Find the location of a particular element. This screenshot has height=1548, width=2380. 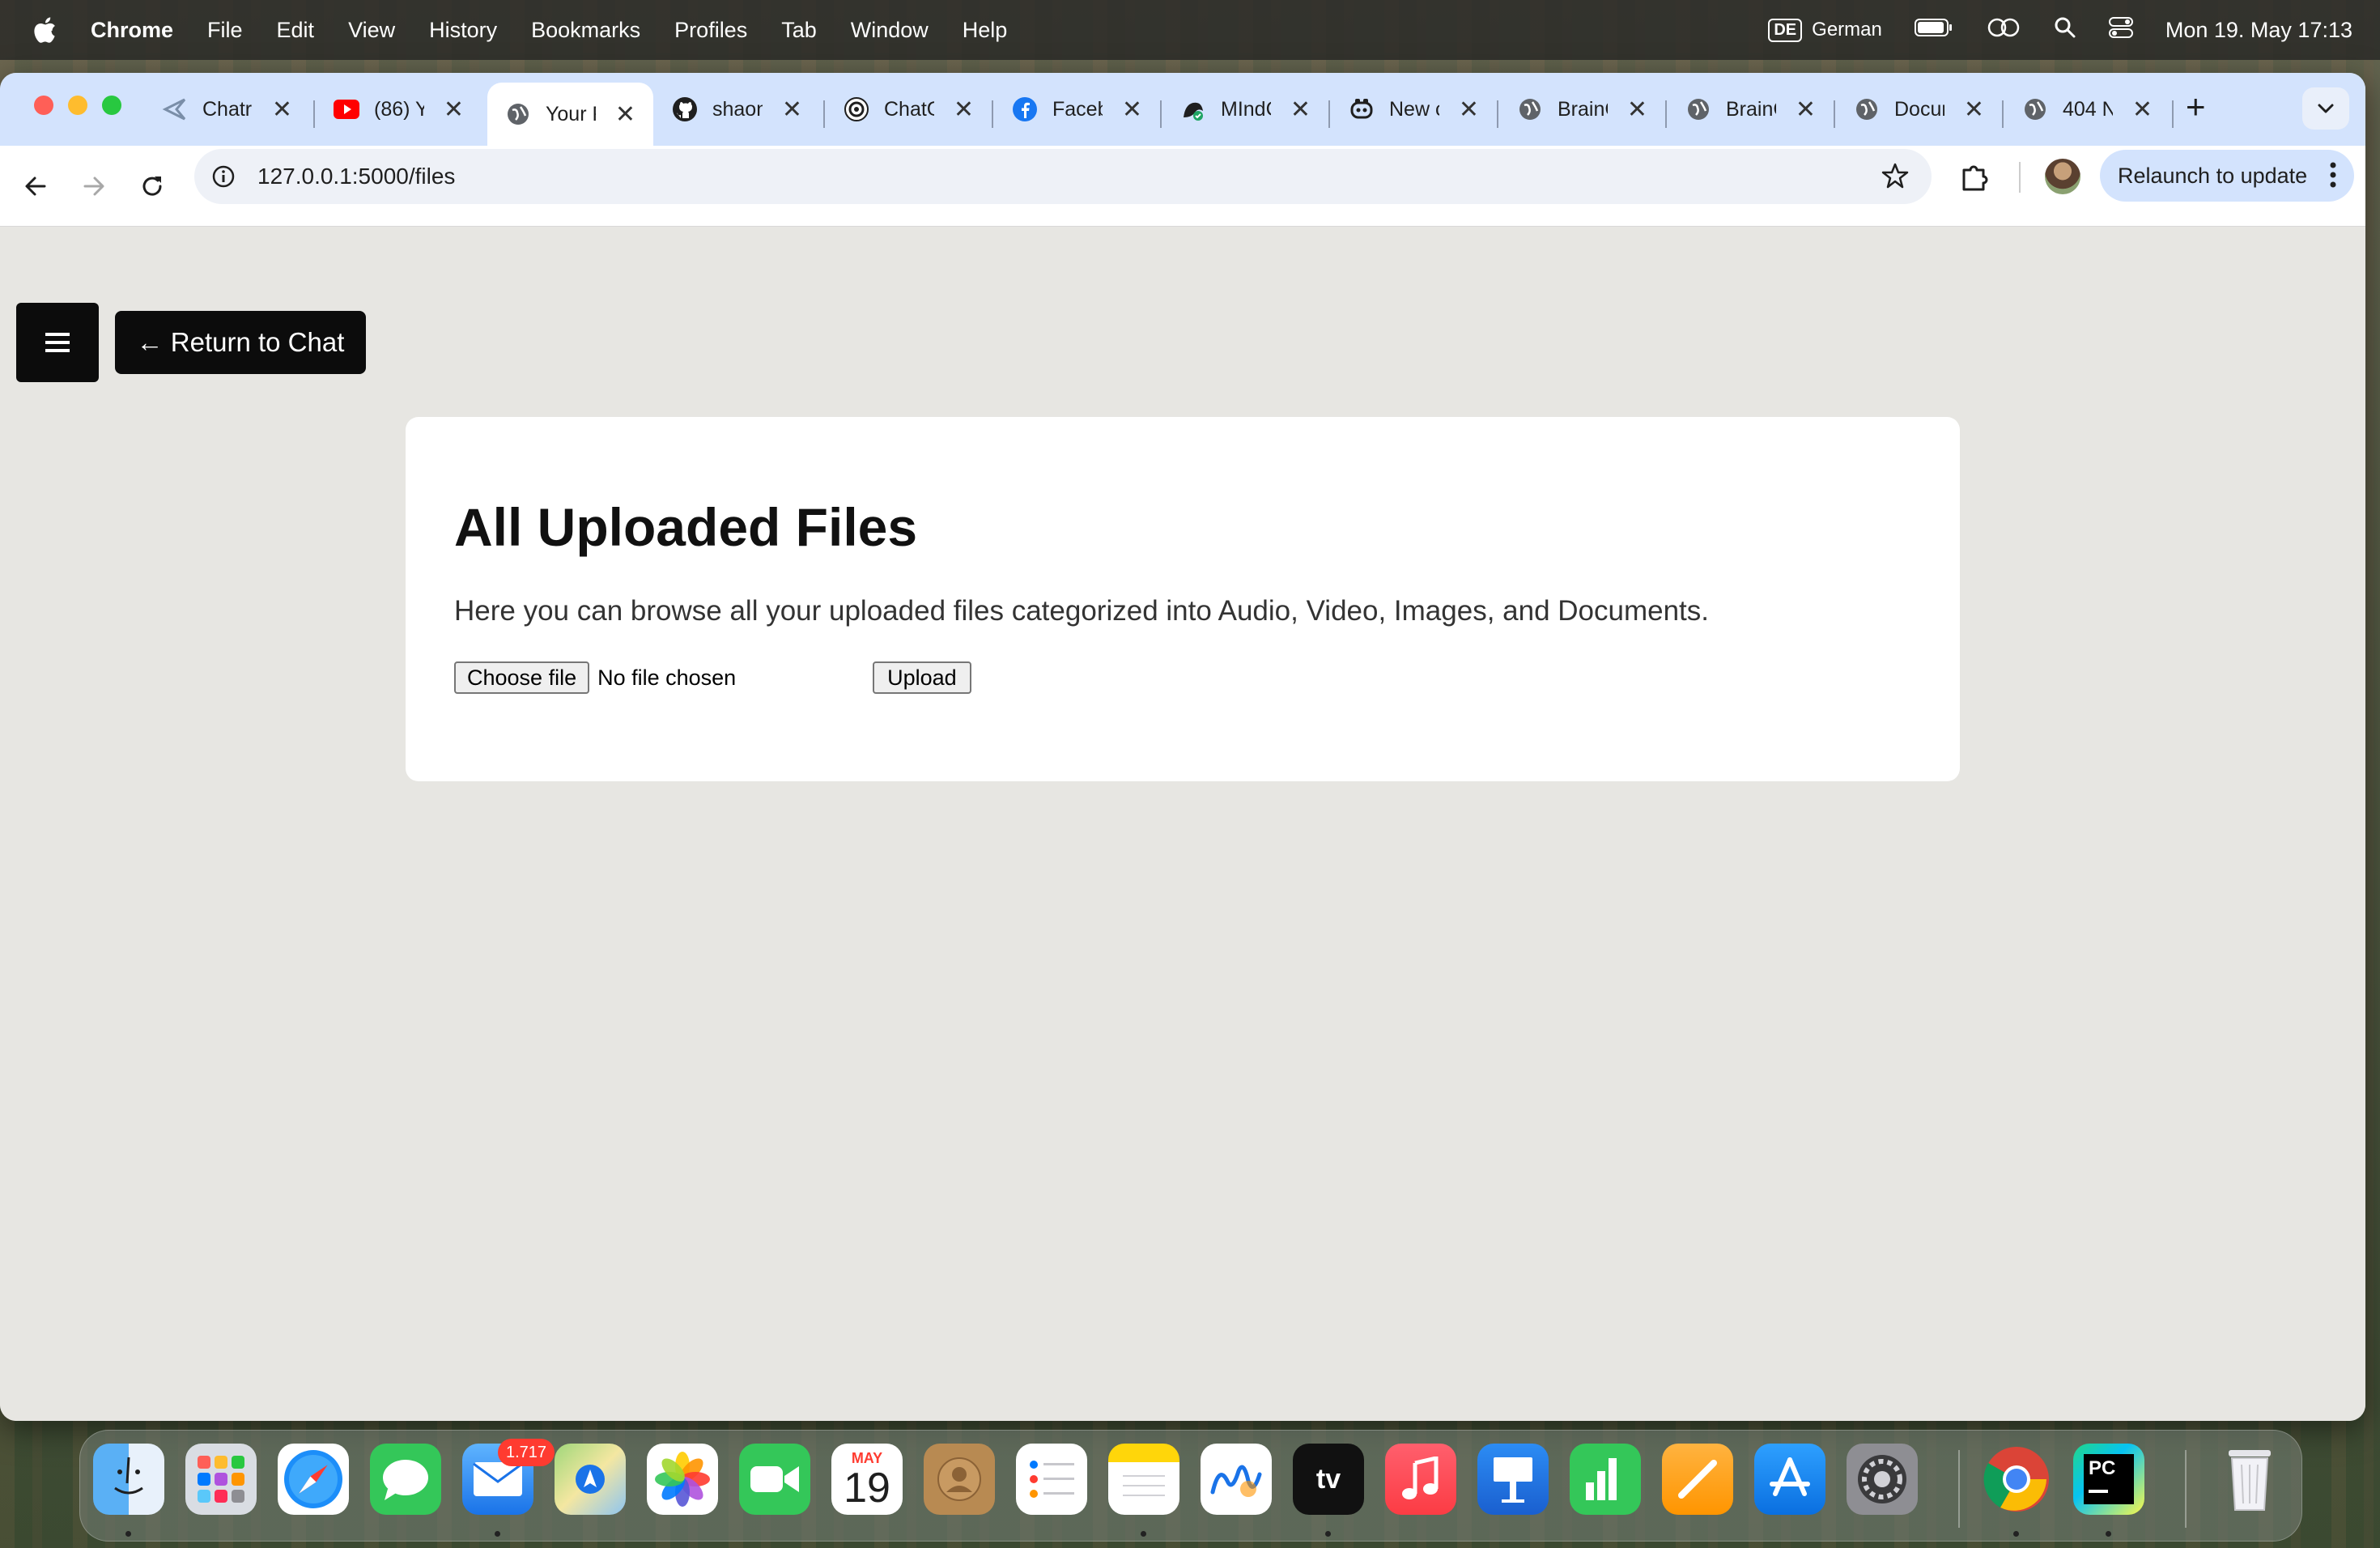

tab-search-chevron-icon is located at coordinates (2326, 108).